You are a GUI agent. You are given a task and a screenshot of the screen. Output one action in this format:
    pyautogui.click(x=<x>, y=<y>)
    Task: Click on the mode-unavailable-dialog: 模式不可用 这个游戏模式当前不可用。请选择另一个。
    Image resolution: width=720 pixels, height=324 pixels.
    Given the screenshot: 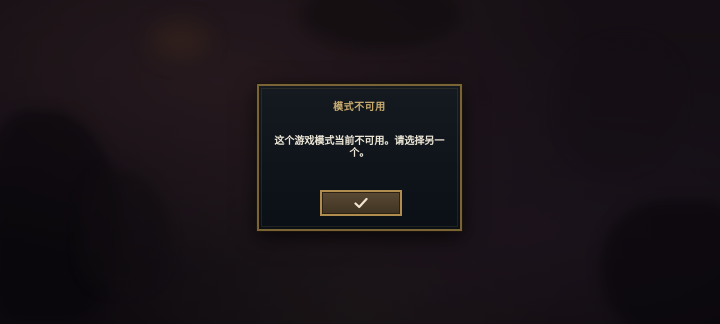 What is the action you would take?
    pyautogui.click(x=359, y=157)
    